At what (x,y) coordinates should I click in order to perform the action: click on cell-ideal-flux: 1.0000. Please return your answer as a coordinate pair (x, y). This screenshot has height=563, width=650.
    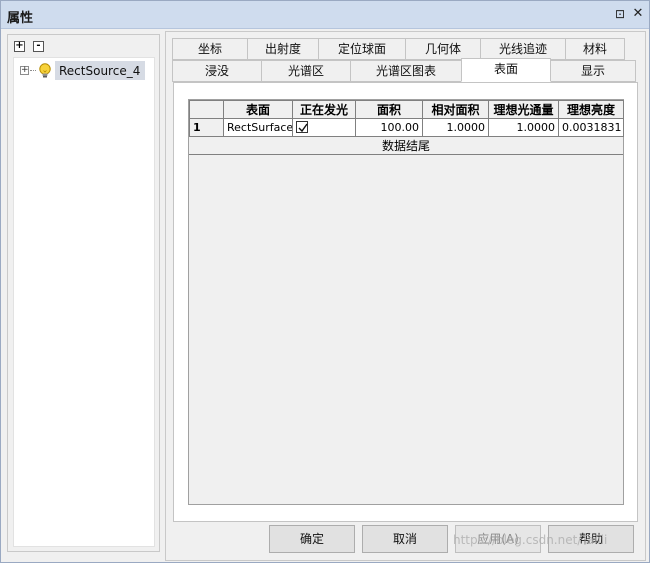
    Looking at the image, I should click on (523, 127).